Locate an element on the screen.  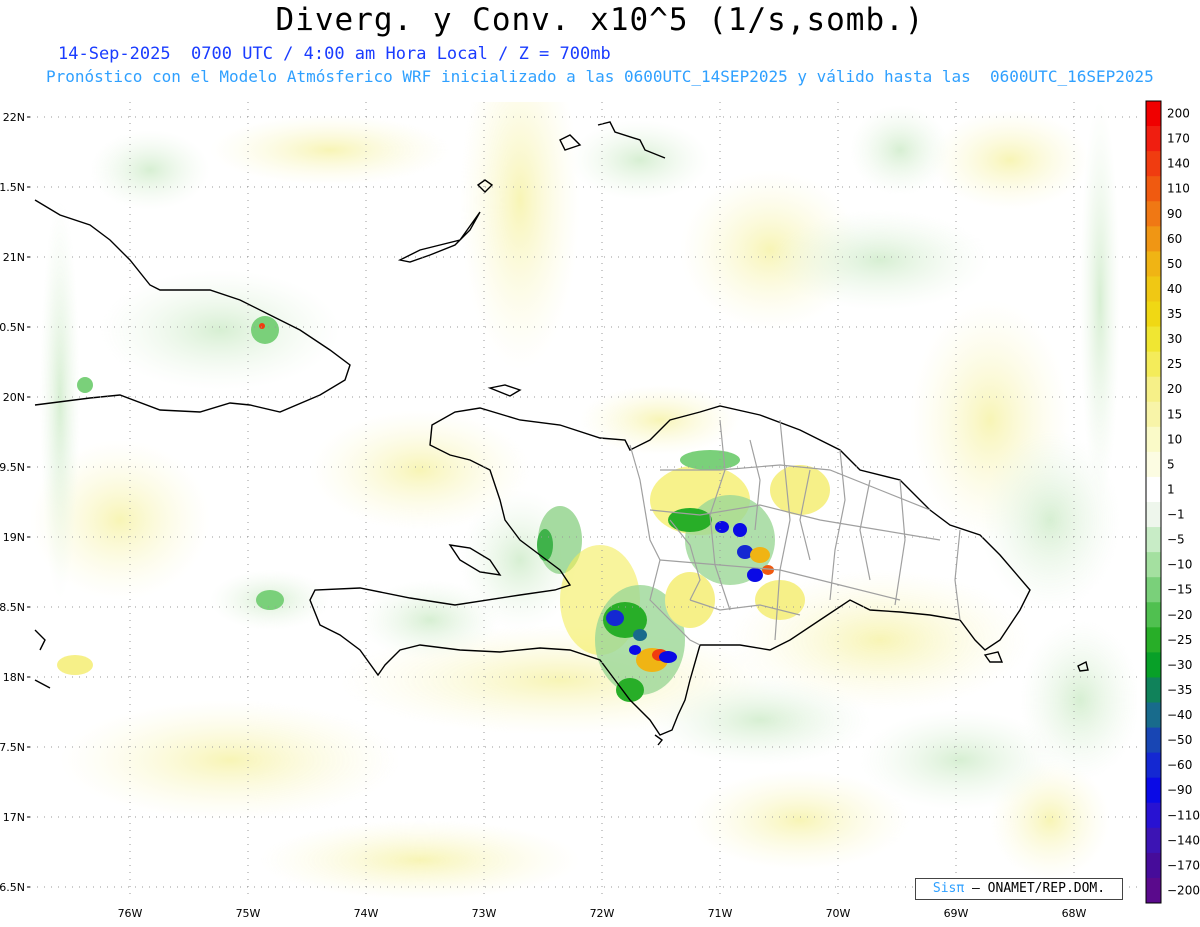
longitude-axis: 76W 75W 74W 73W 72W 71W 70W 69W 68W is located at coordinates (602, 913).